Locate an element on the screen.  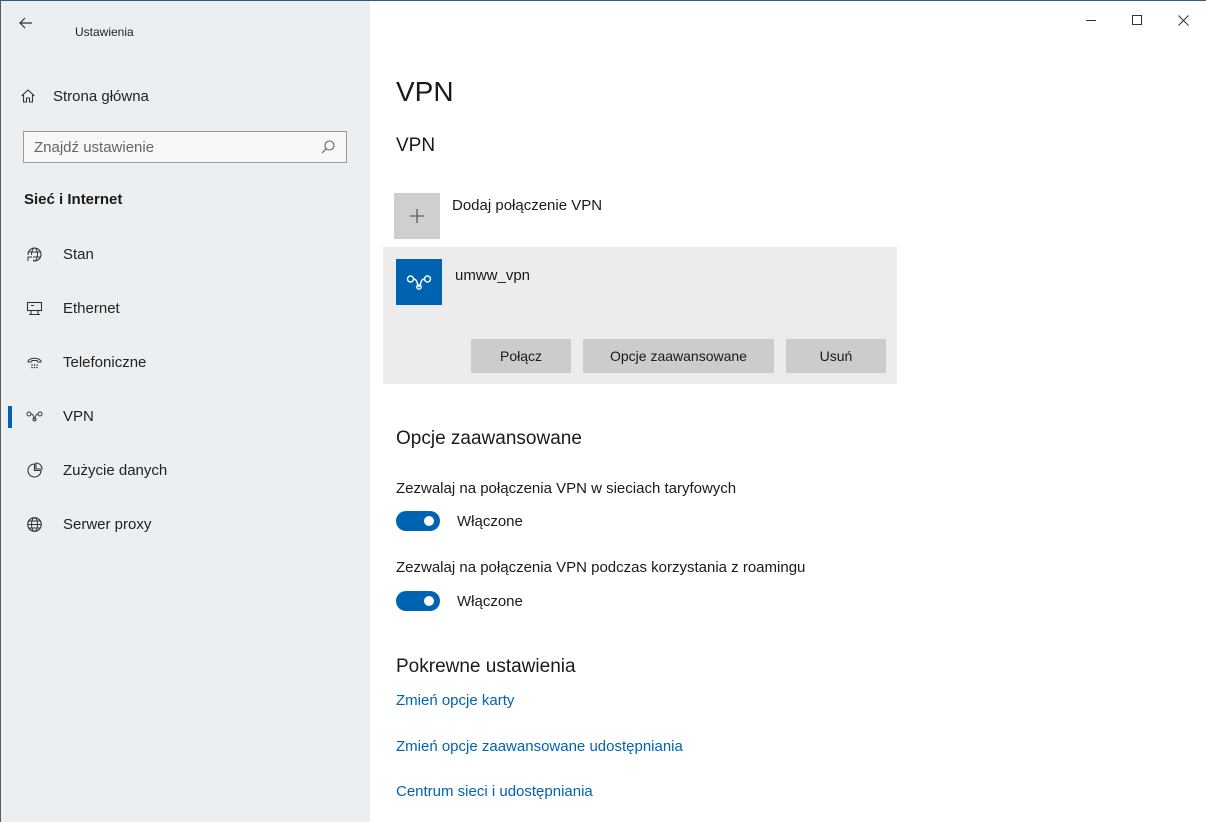
back-arrow-icon is located at coordinates (25, 23).